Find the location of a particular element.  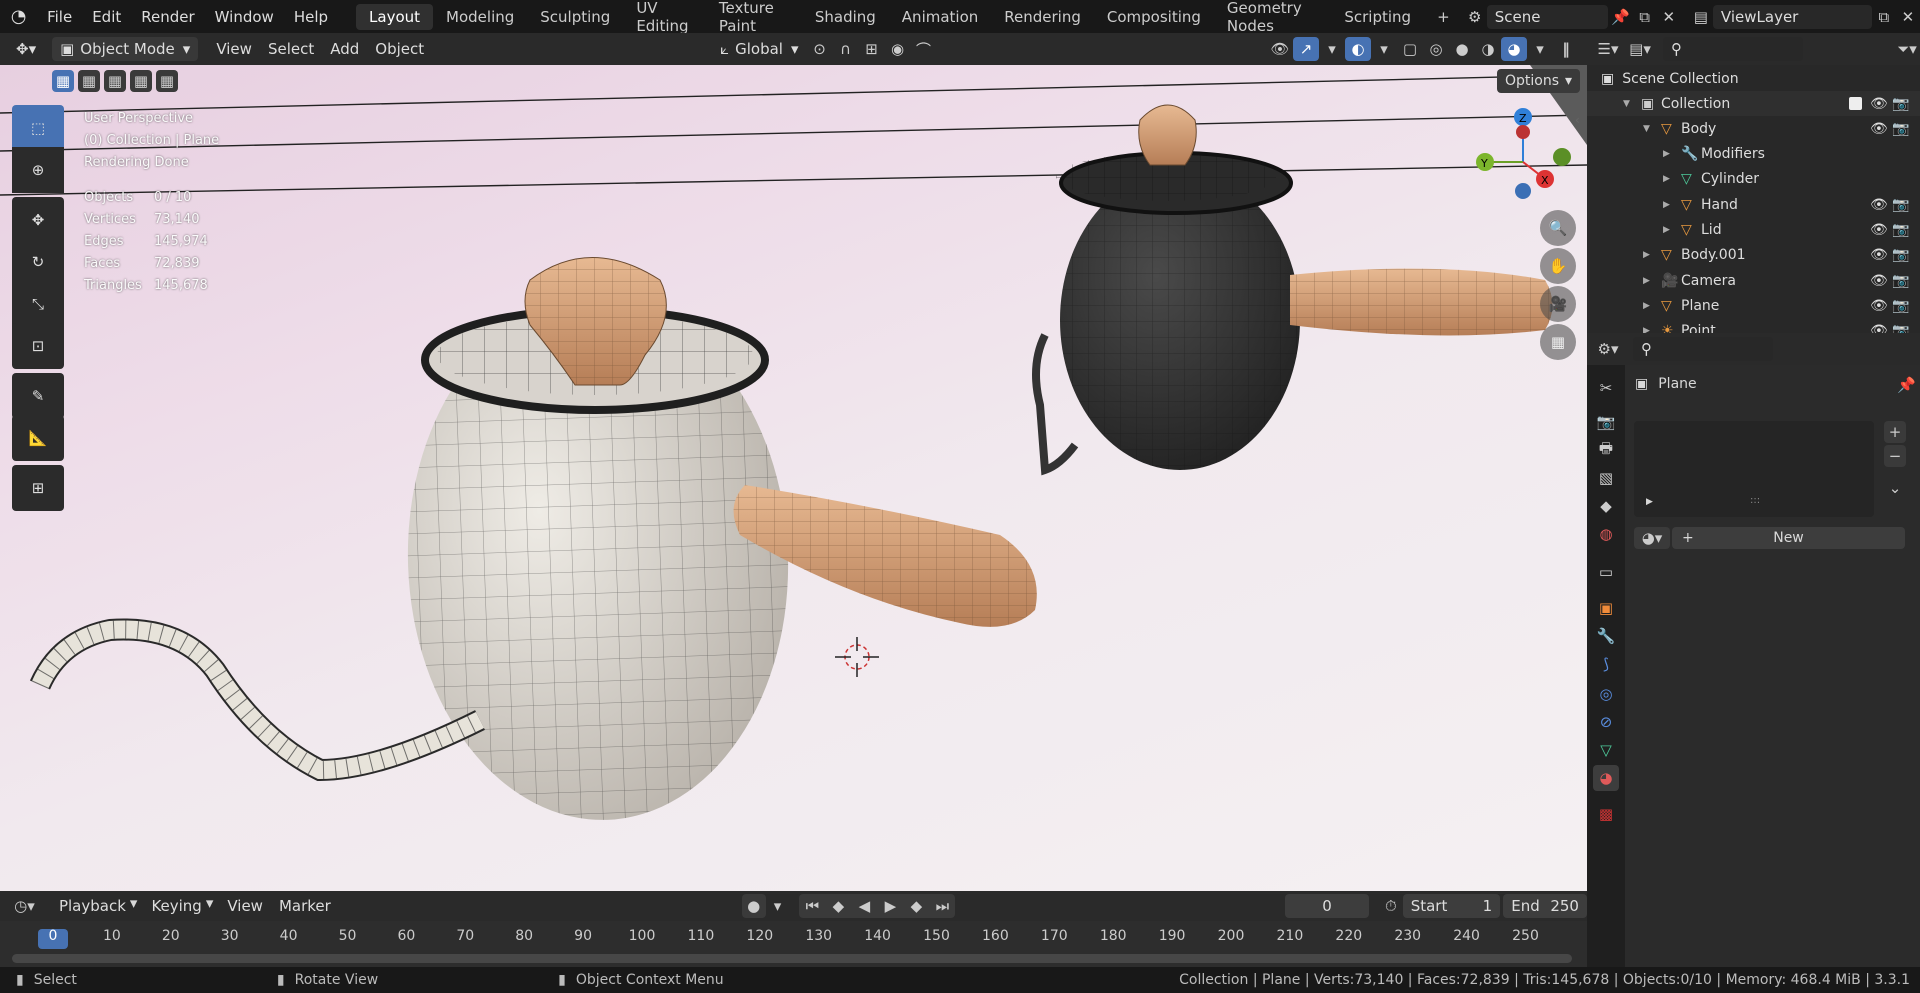

material-slots-list: ▶ ::: is located at coordinates (1754, 469).